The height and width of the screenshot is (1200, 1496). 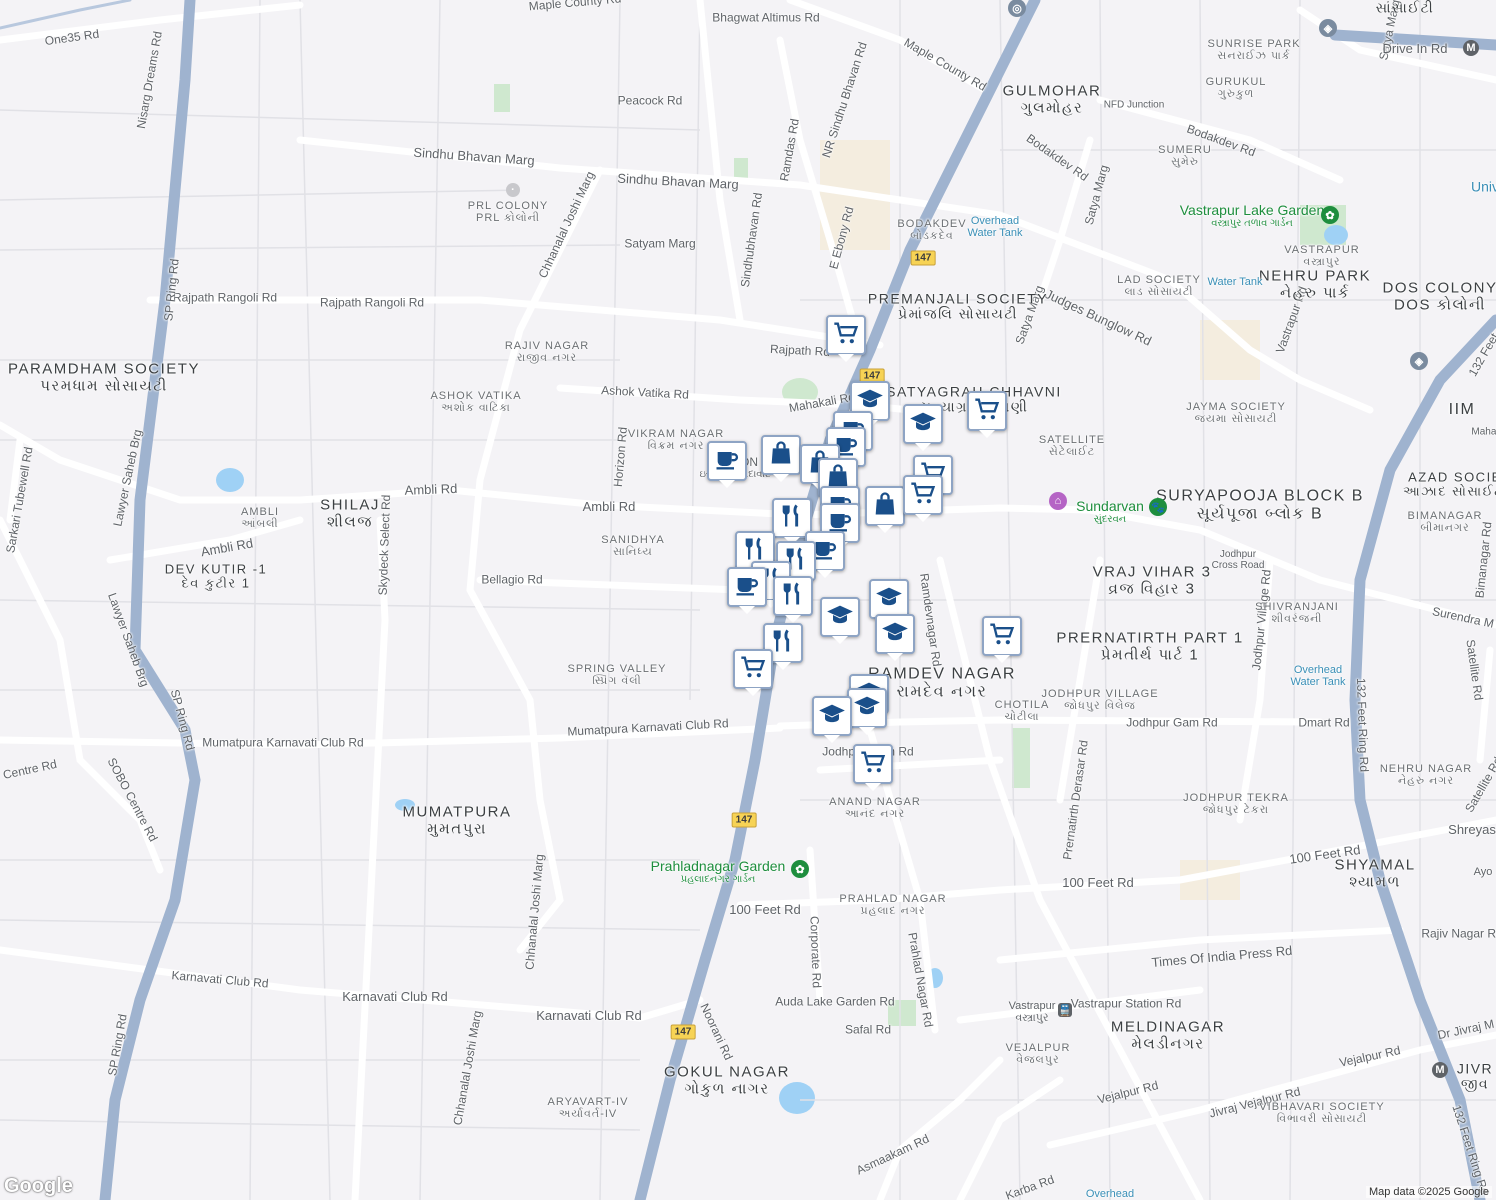 What do you see at coordinates (660, 243) in the screenshot?
I see `road-label: Satyam Marg` at bounding box center [660, 243].